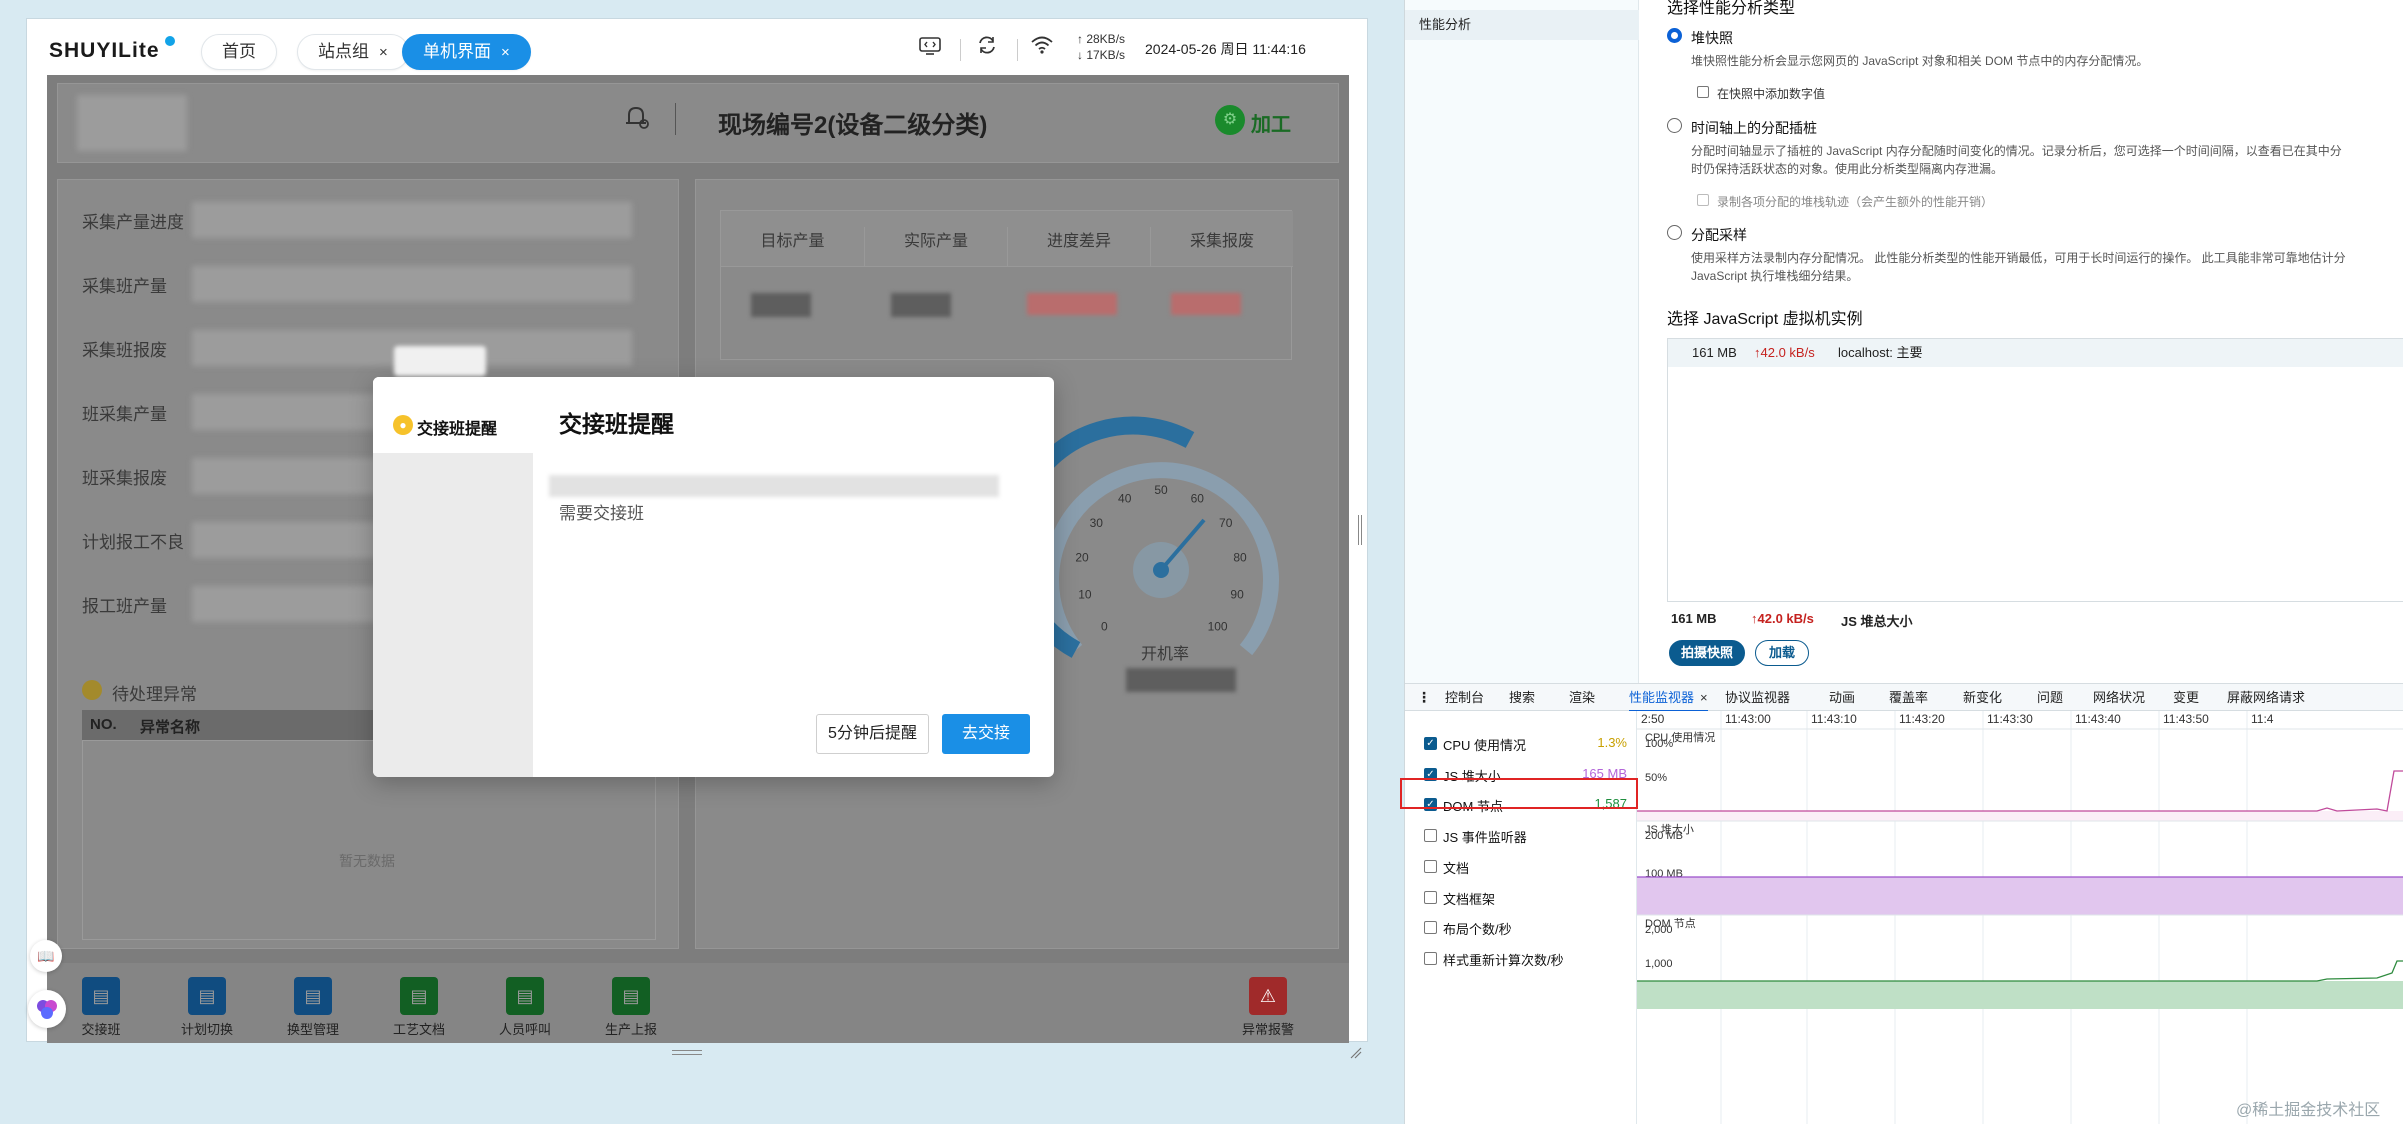 This screenshot has height=1124, width=2403. I want to click on chart-axis-label: 200 MB, so click(1664, 836).